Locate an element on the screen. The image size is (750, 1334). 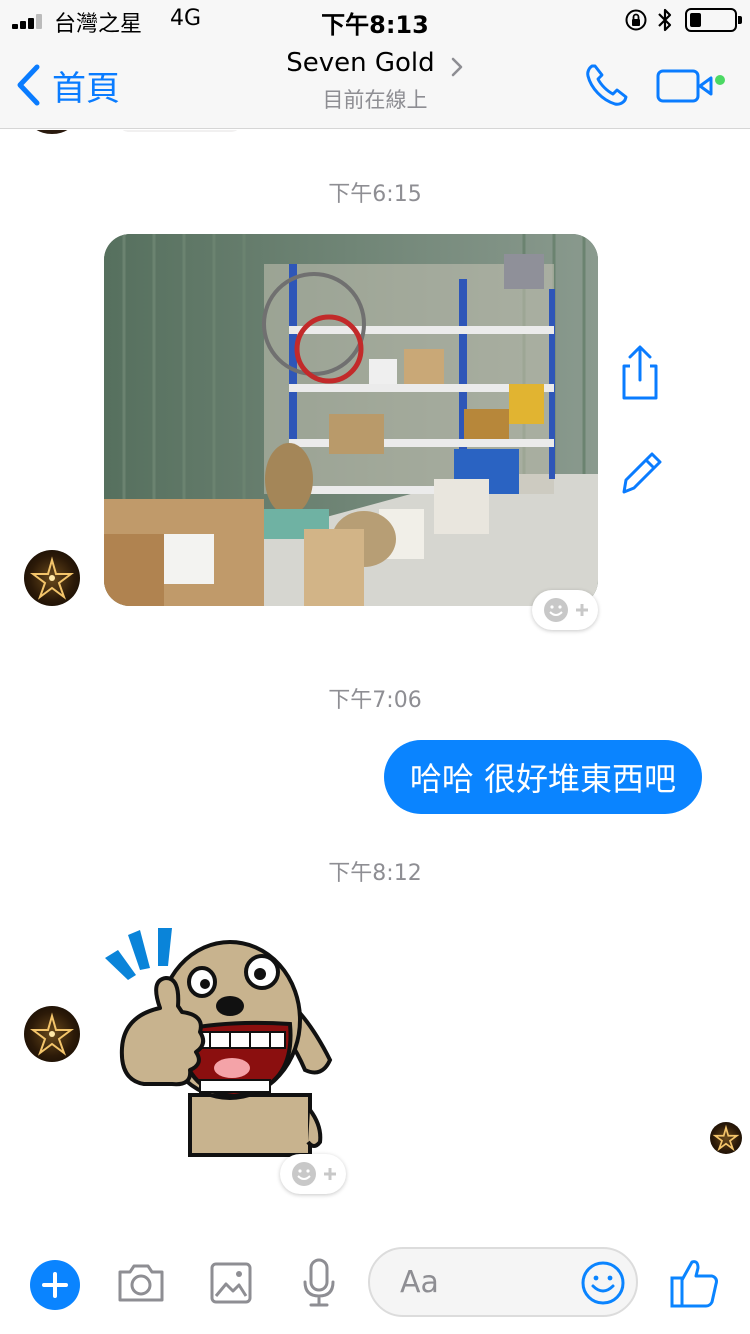
conversation-header: 首頁 Seven Gold 目前在線上 is located at coordinates (375, 84).